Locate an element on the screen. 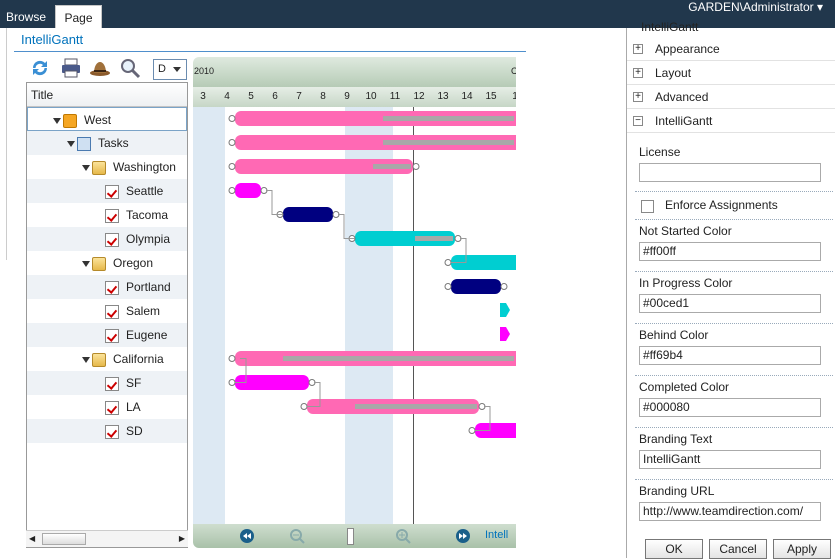  refresh-icon is located at coordinates (40, 68).